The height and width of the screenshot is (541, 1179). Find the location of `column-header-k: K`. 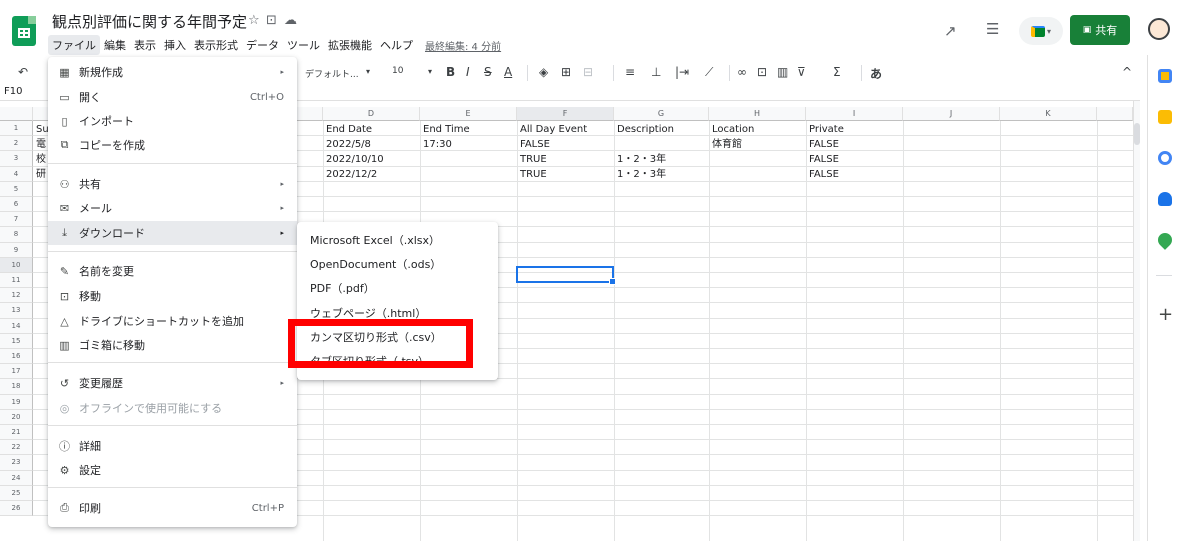

column-header-k: K is located at coordinates (1048, 114).